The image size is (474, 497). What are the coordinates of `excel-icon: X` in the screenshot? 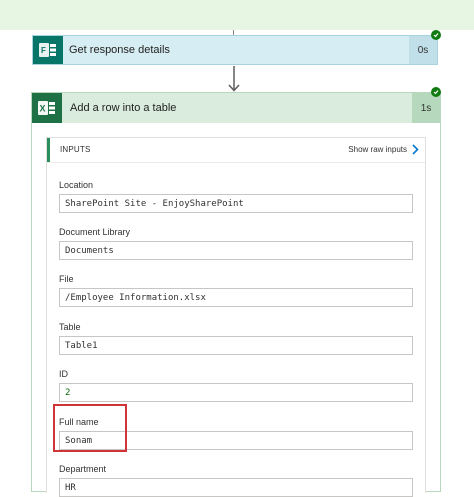 It's located at (47, 108).